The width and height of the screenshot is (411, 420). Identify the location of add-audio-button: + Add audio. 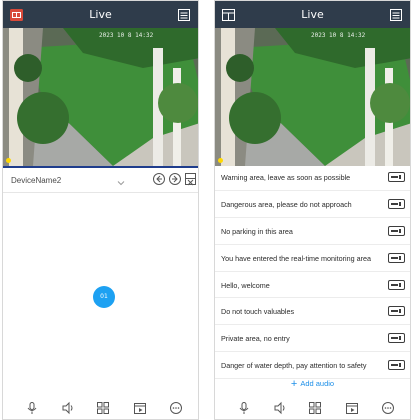
(312, 384).